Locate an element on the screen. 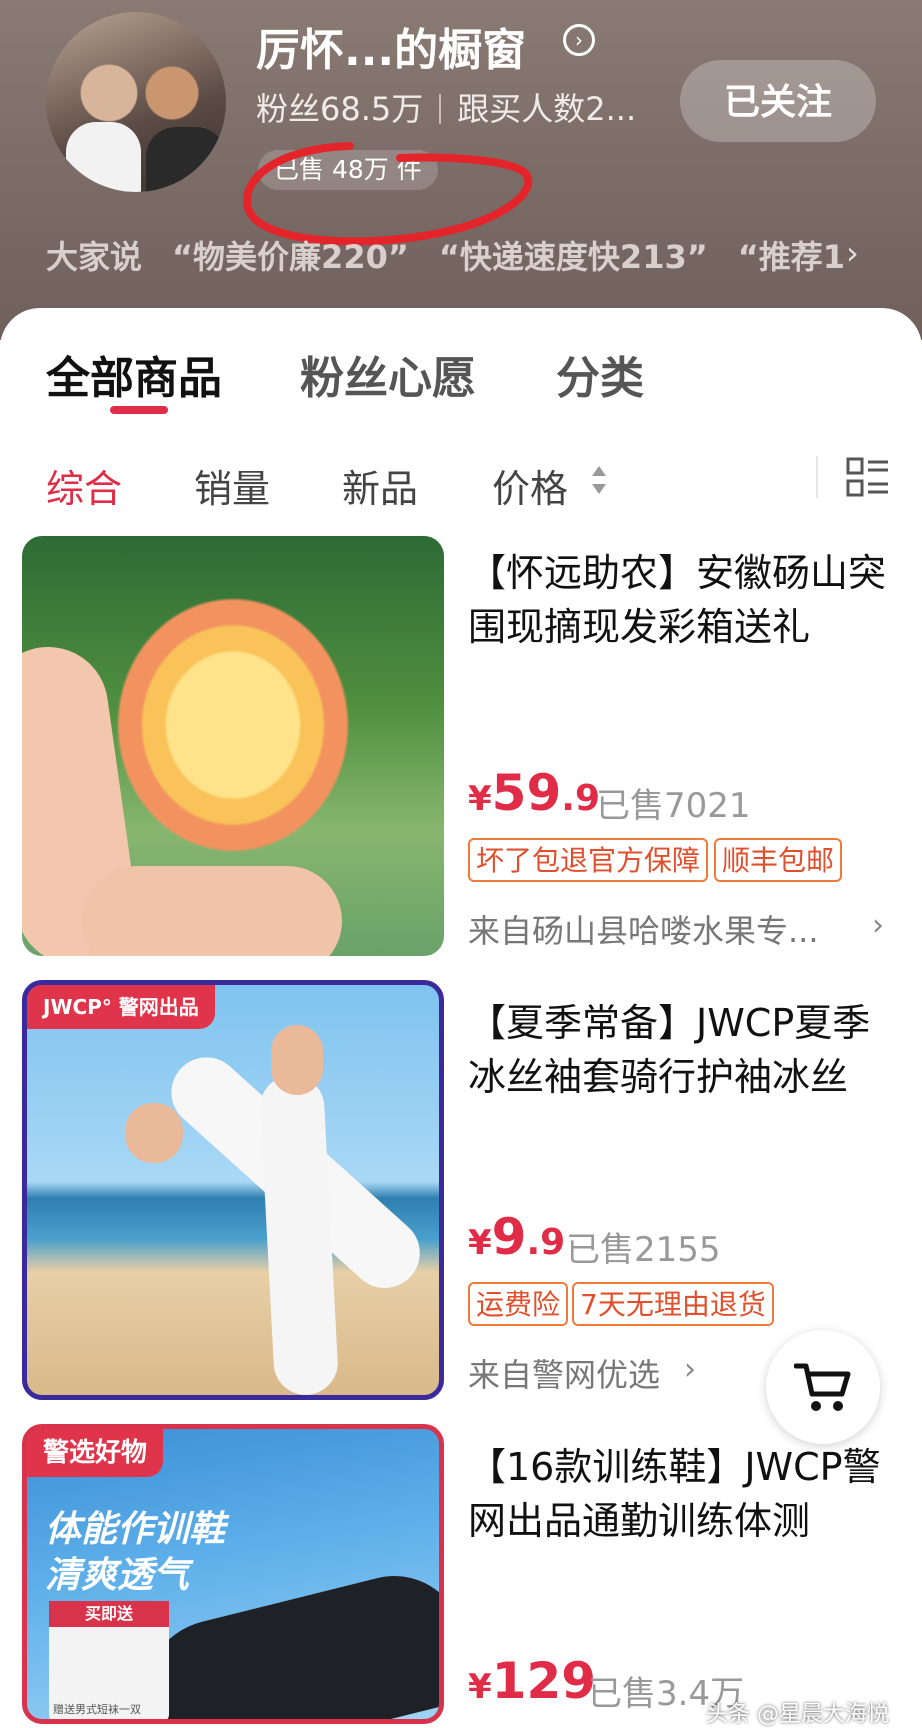  sort-divider is located at coordinates (817, 477).